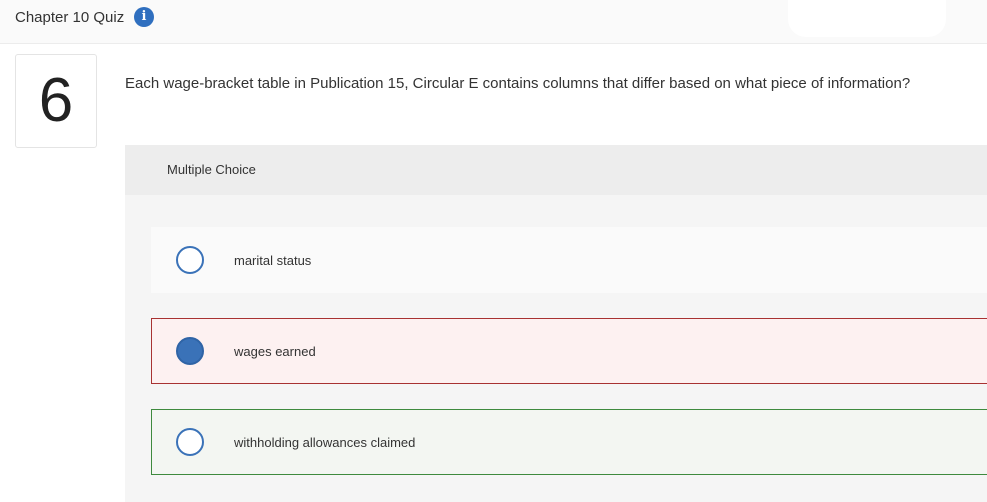  Describe the element at coordinates (556, 170) in the screenshot. I see `multiple-choice-header: Multiple Choice` at that location.